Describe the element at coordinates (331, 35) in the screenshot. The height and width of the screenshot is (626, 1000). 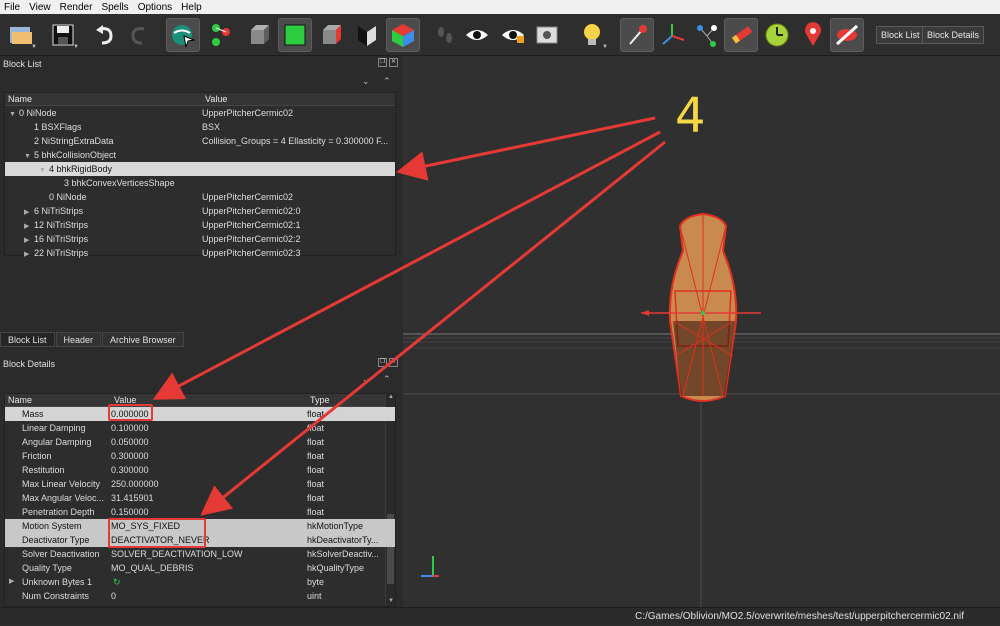
I see `cube-red-side-icon` at that location.